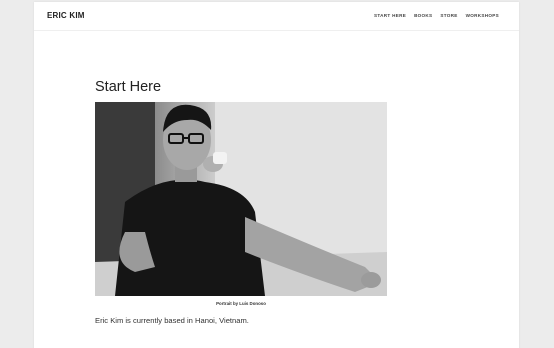 The image size is (554, 348). Describe the element at coordinates (128, 87) in the screenshot. I see `page-title: Start Here` at that location.